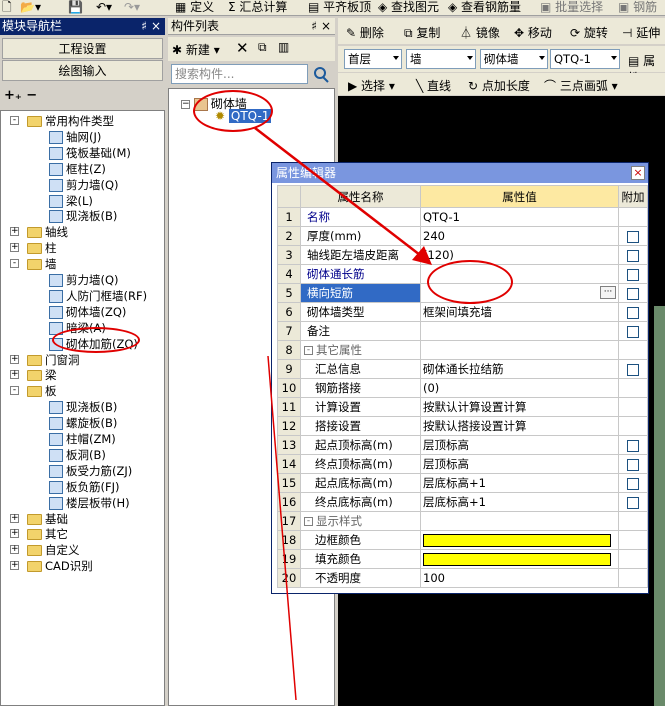 This screenshot has height=706, width=665. I want to click on arrow-head, so click(422, 255).